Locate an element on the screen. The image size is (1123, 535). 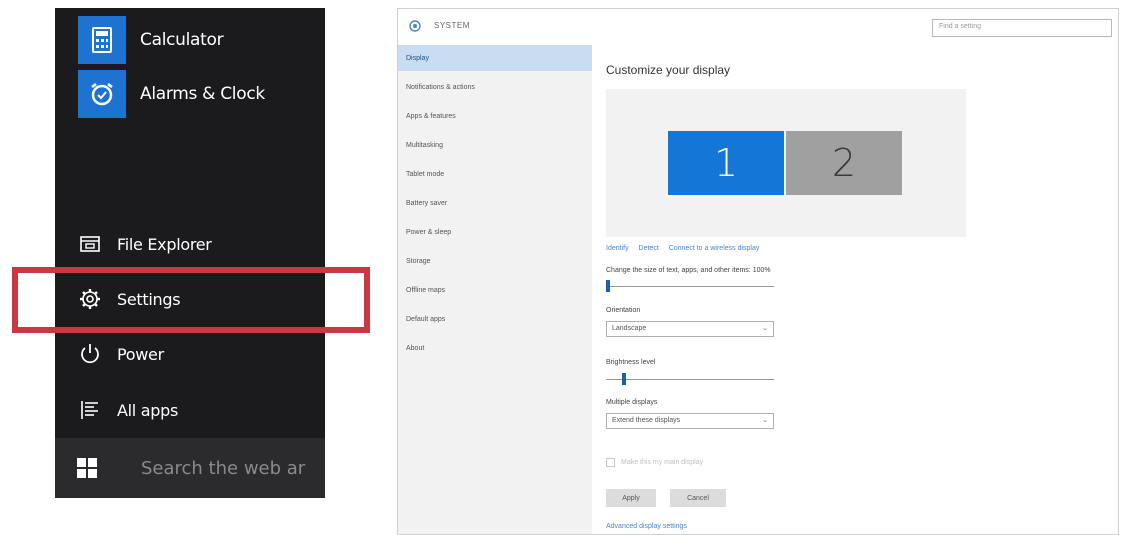
nav-item-label: Notifications & actions is located at coordinates (440, 87).